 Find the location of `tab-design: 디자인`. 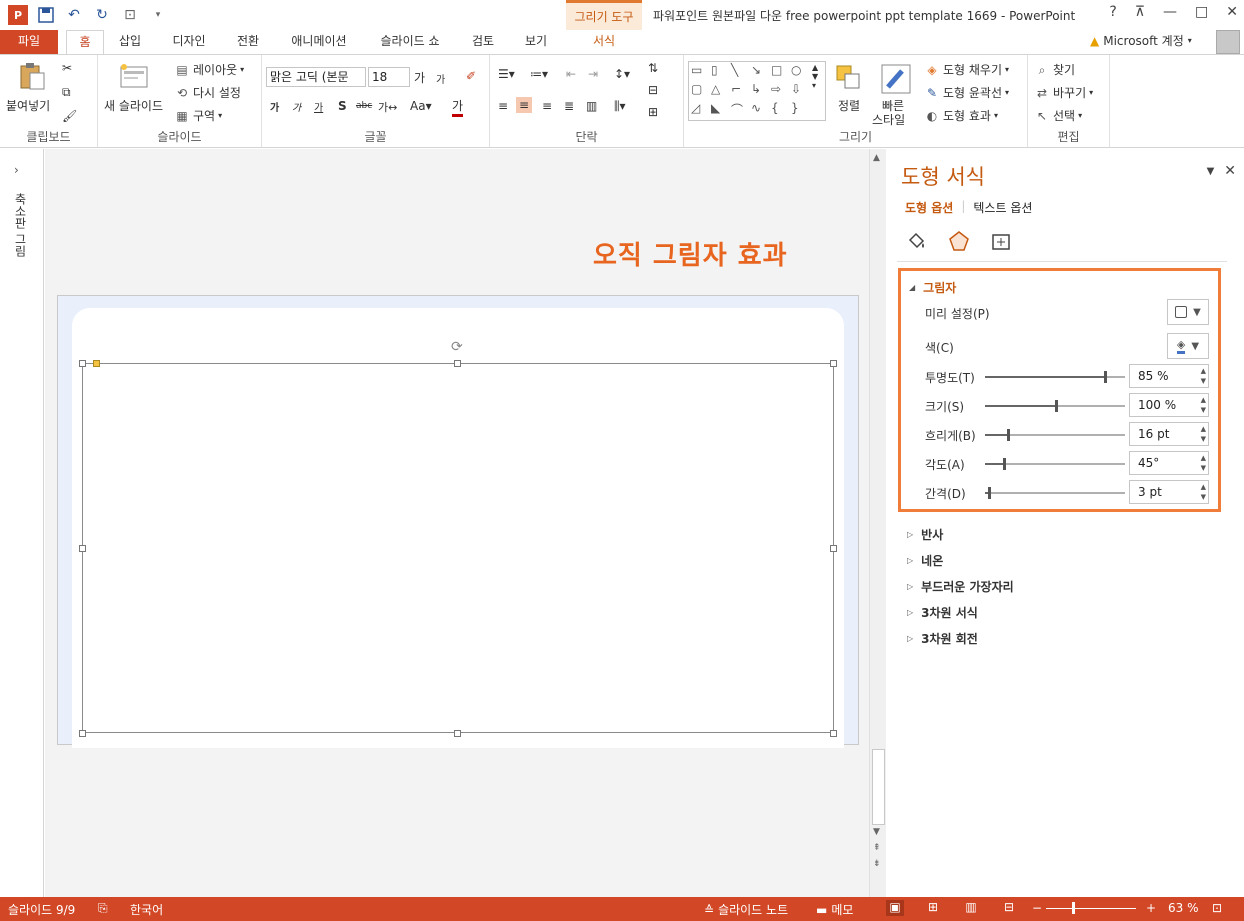

tab-design: 디자인 is located at coordinates (189, 42).